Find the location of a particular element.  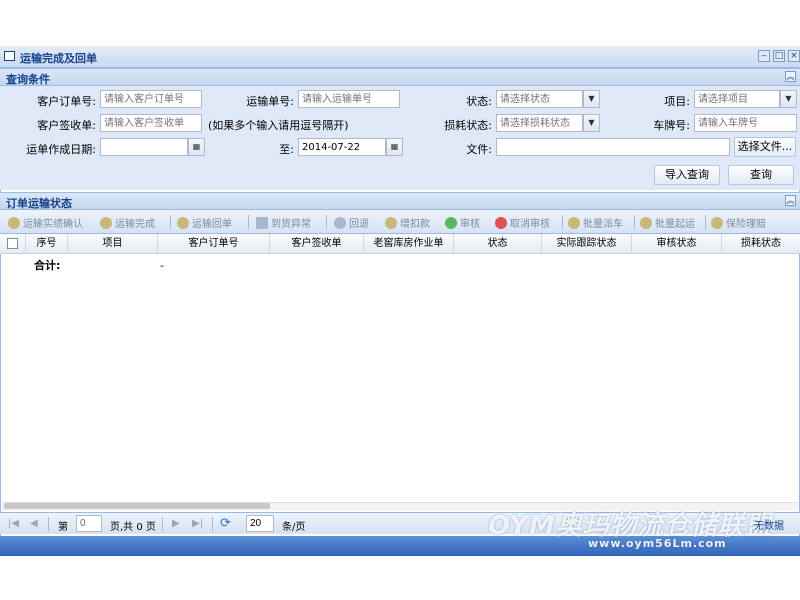

project-select is located at coordinates (737, 99).